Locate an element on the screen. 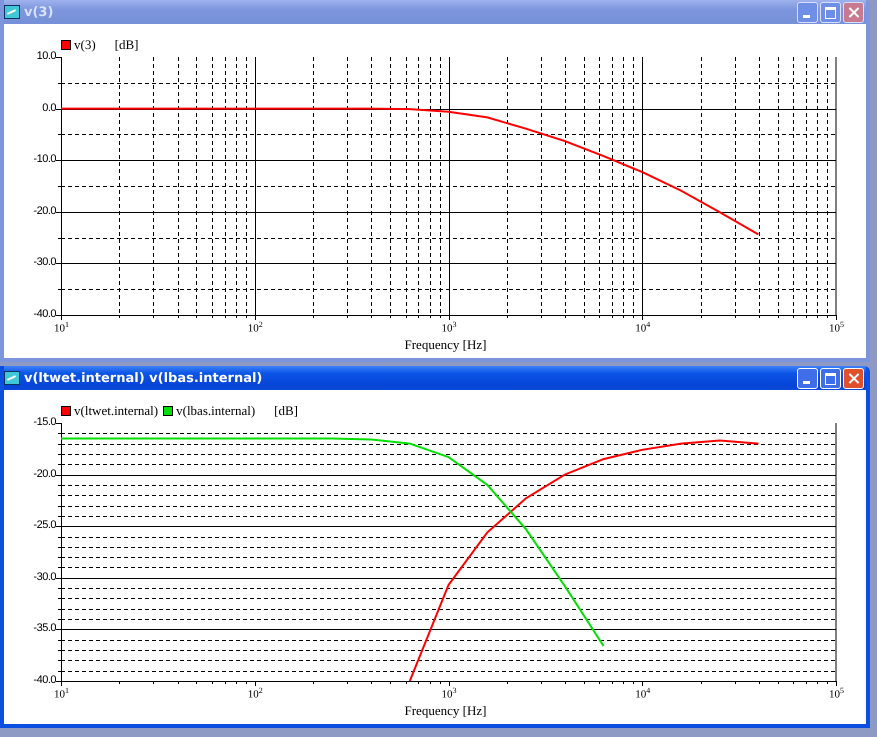  window-title: v(3) is located at coordinates (39, 12).